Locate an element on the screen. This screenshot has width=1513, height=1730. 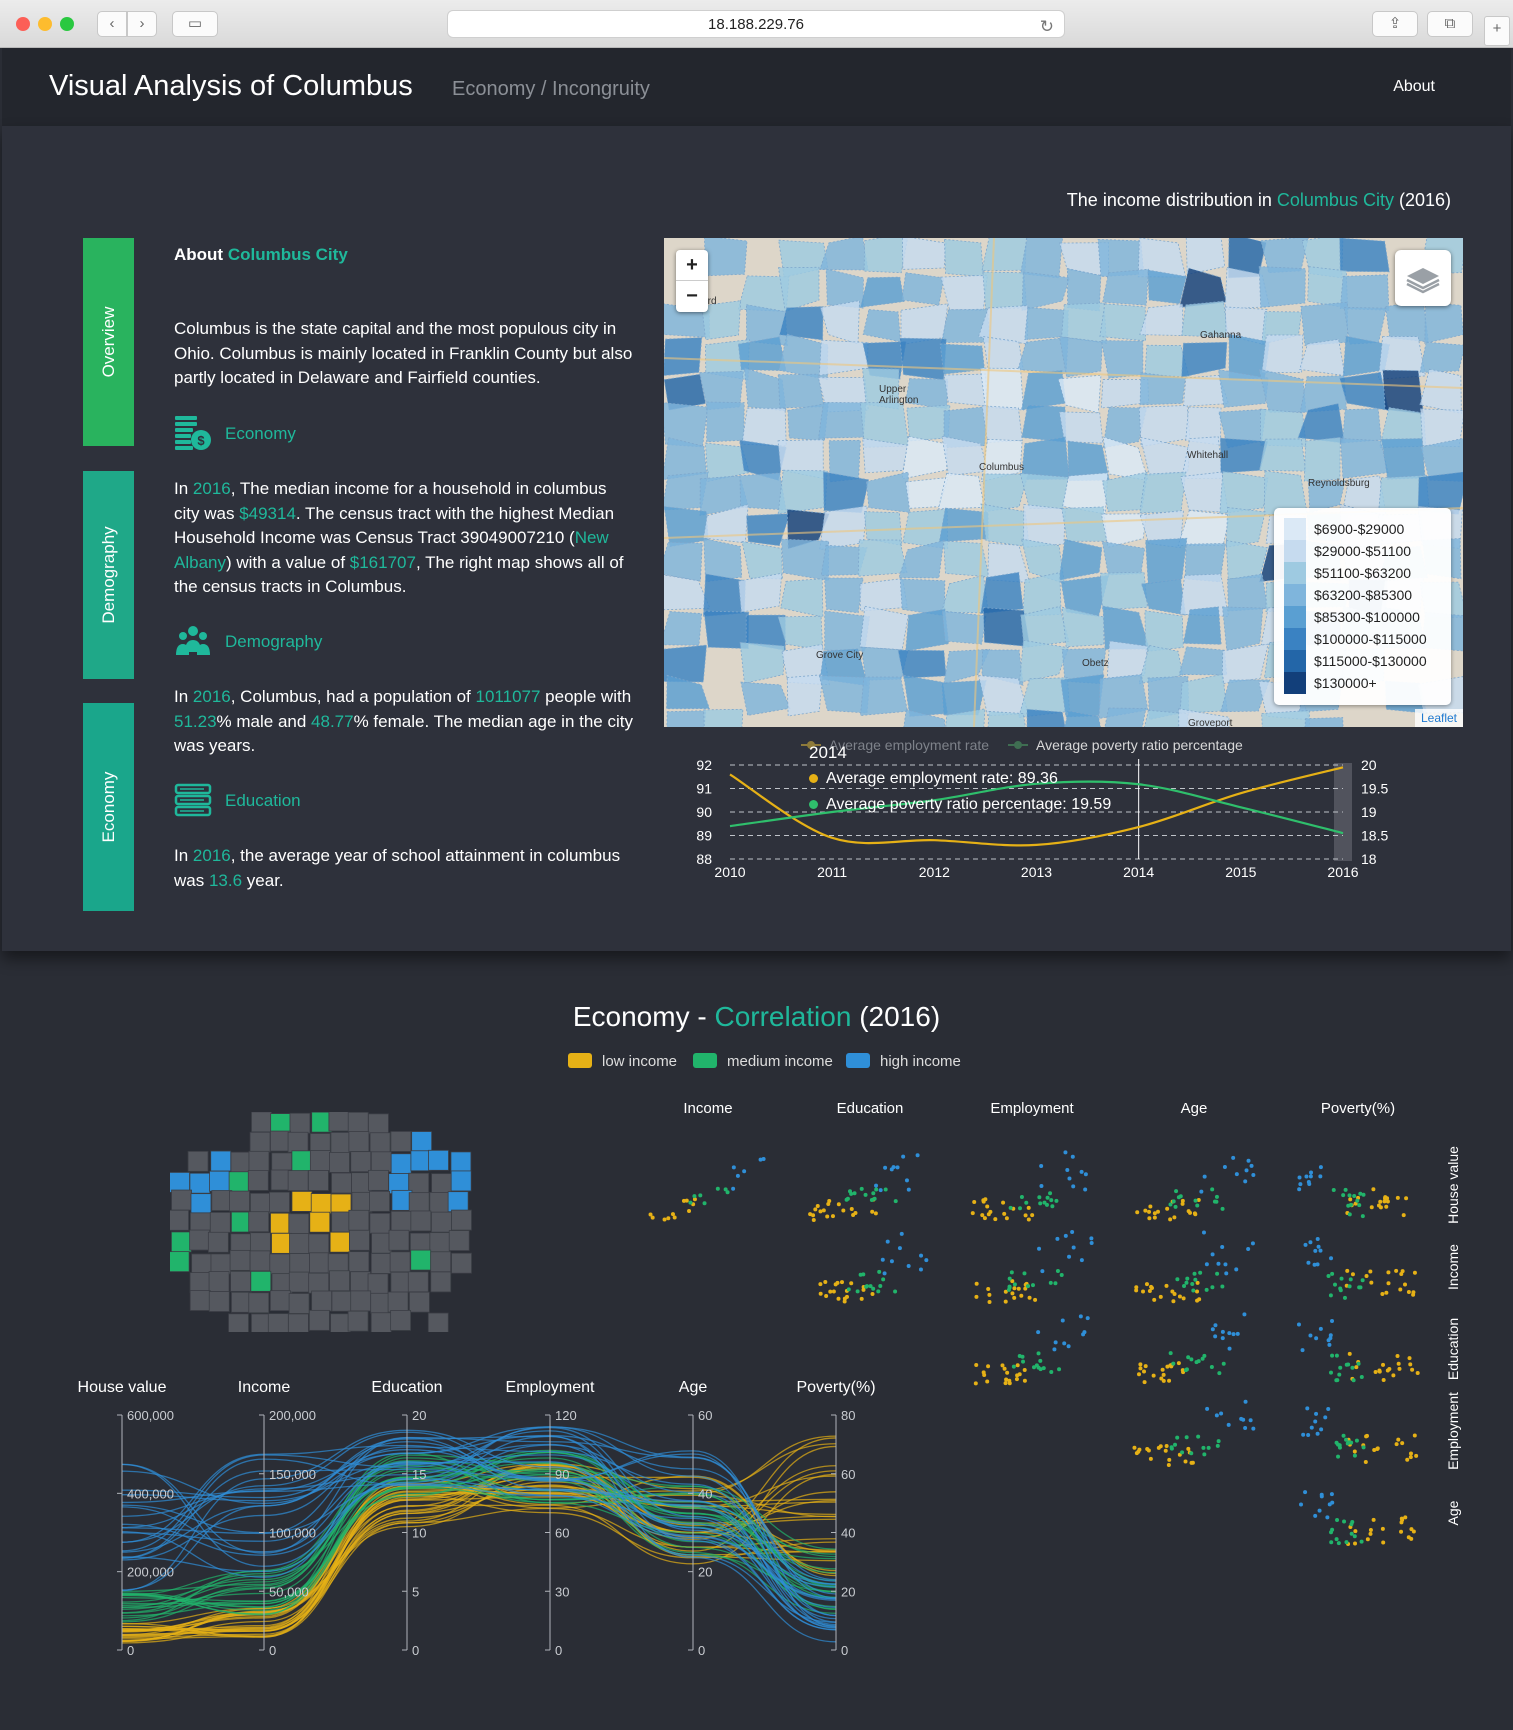
new-tab-button: + is located at coordinates (1497, 31).